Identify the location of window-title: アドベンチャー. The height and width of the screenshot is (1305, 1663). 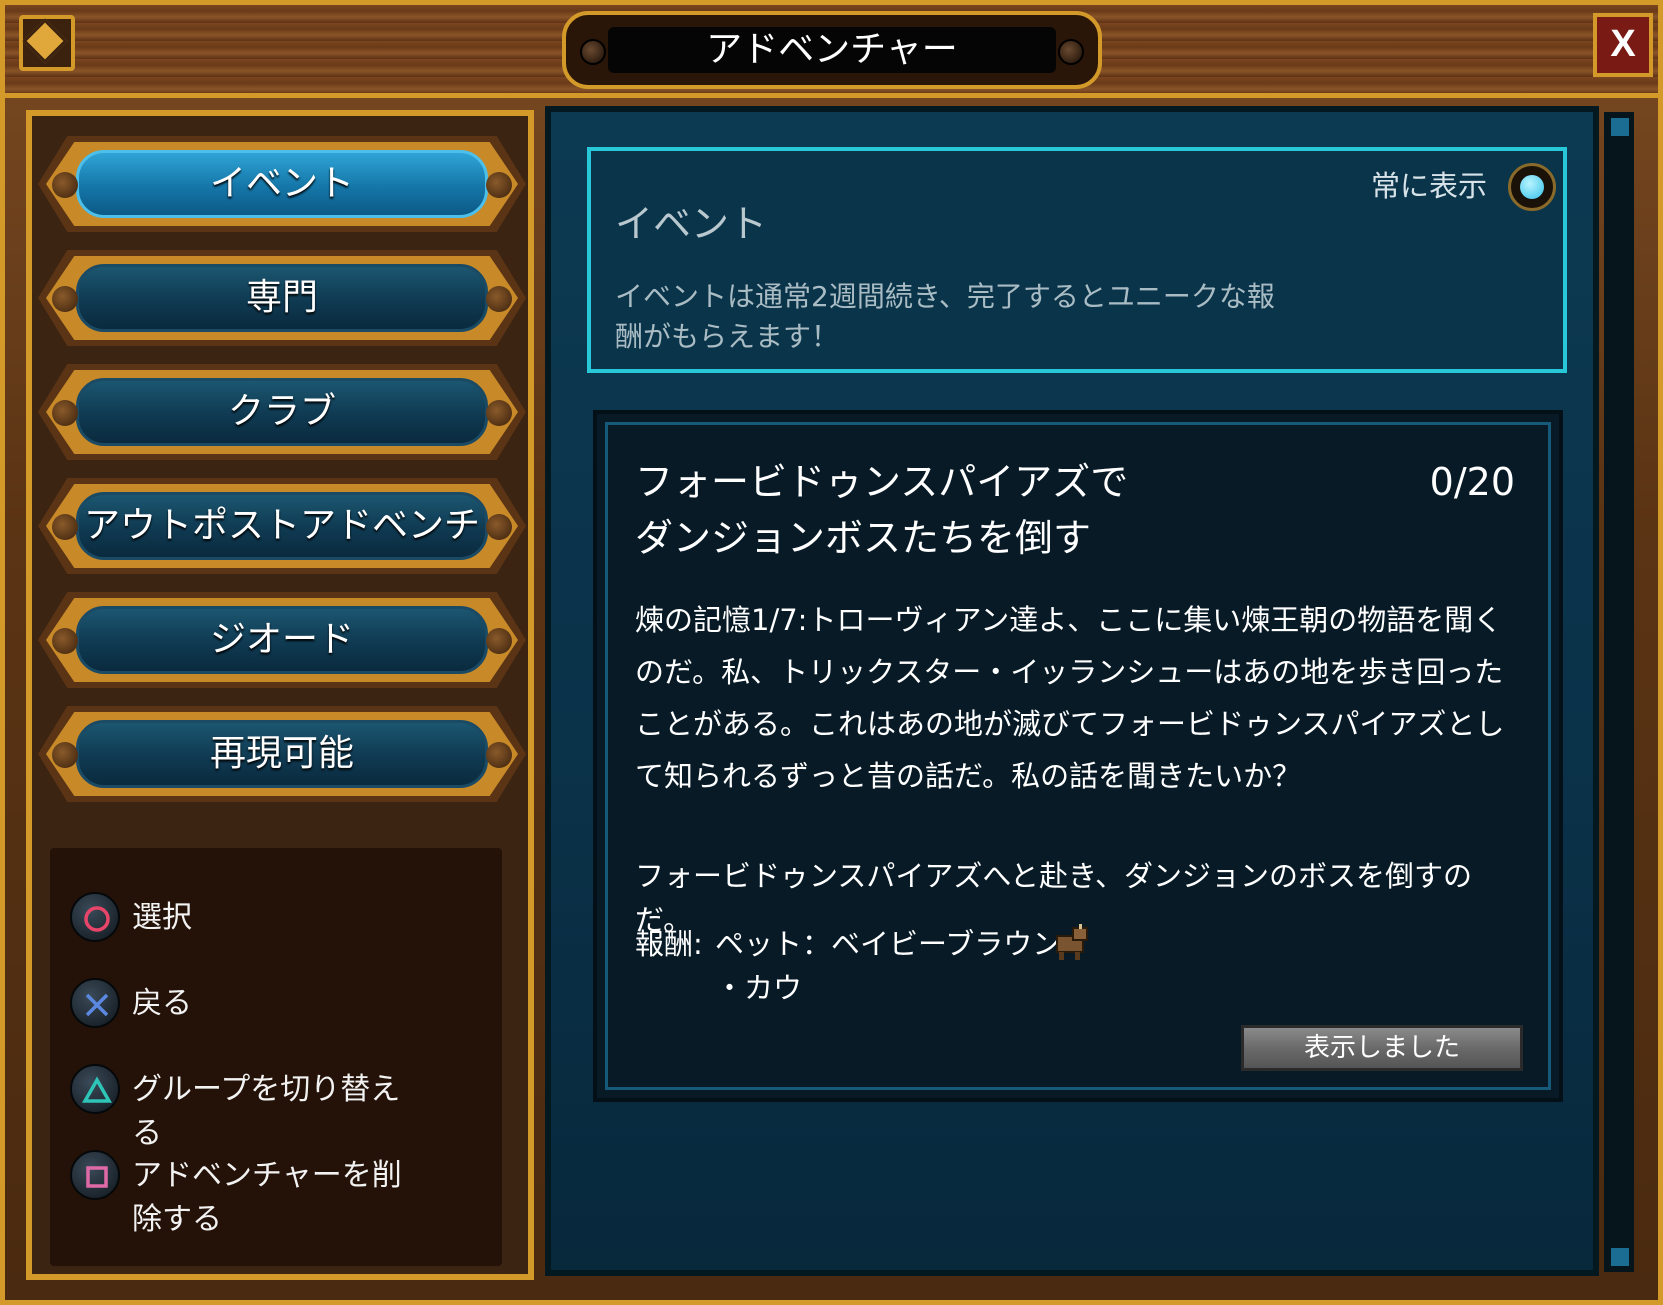
(832, 50).